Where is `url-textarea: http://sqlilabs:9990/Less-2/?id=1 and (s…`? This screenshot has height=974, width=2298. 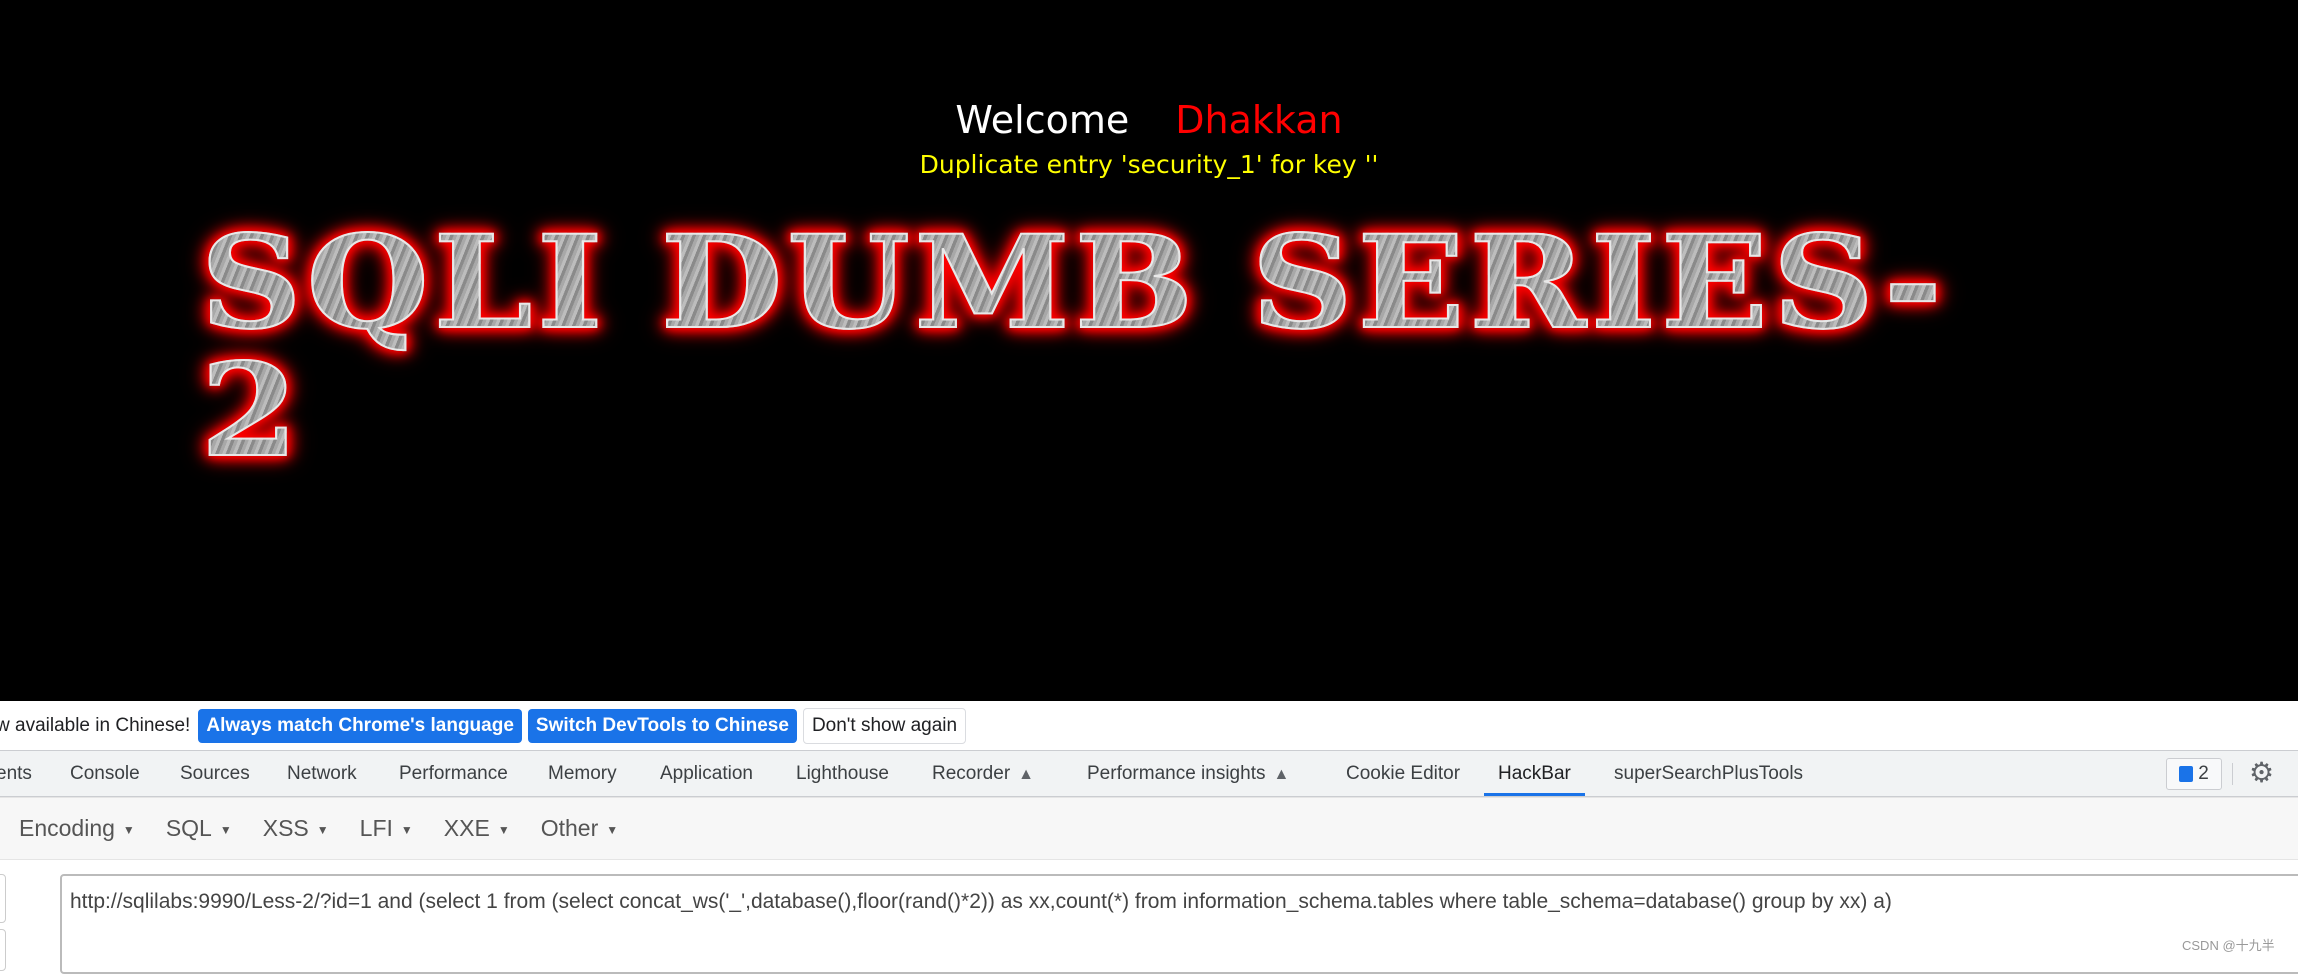
url-textarea: http://sqlilabs:9990/Less-2/?id=1 and (s… is located at coordinates (1179, 924).